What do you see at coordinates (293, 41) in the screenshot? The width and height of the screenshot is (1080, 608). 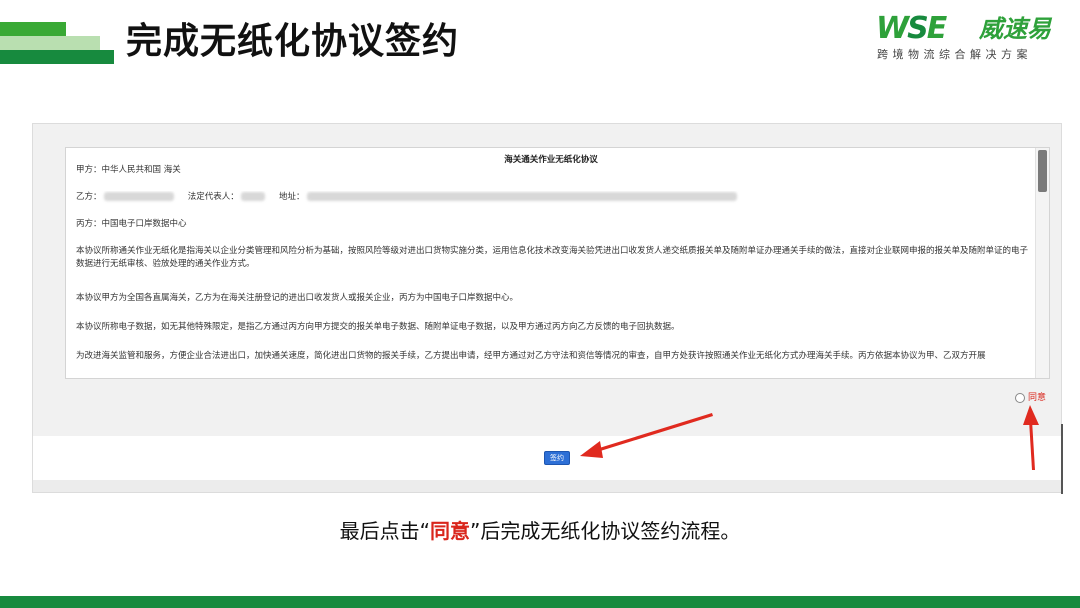 I see `slide-title: 完成无纸化协议签约` at bounding box center [293, 41].